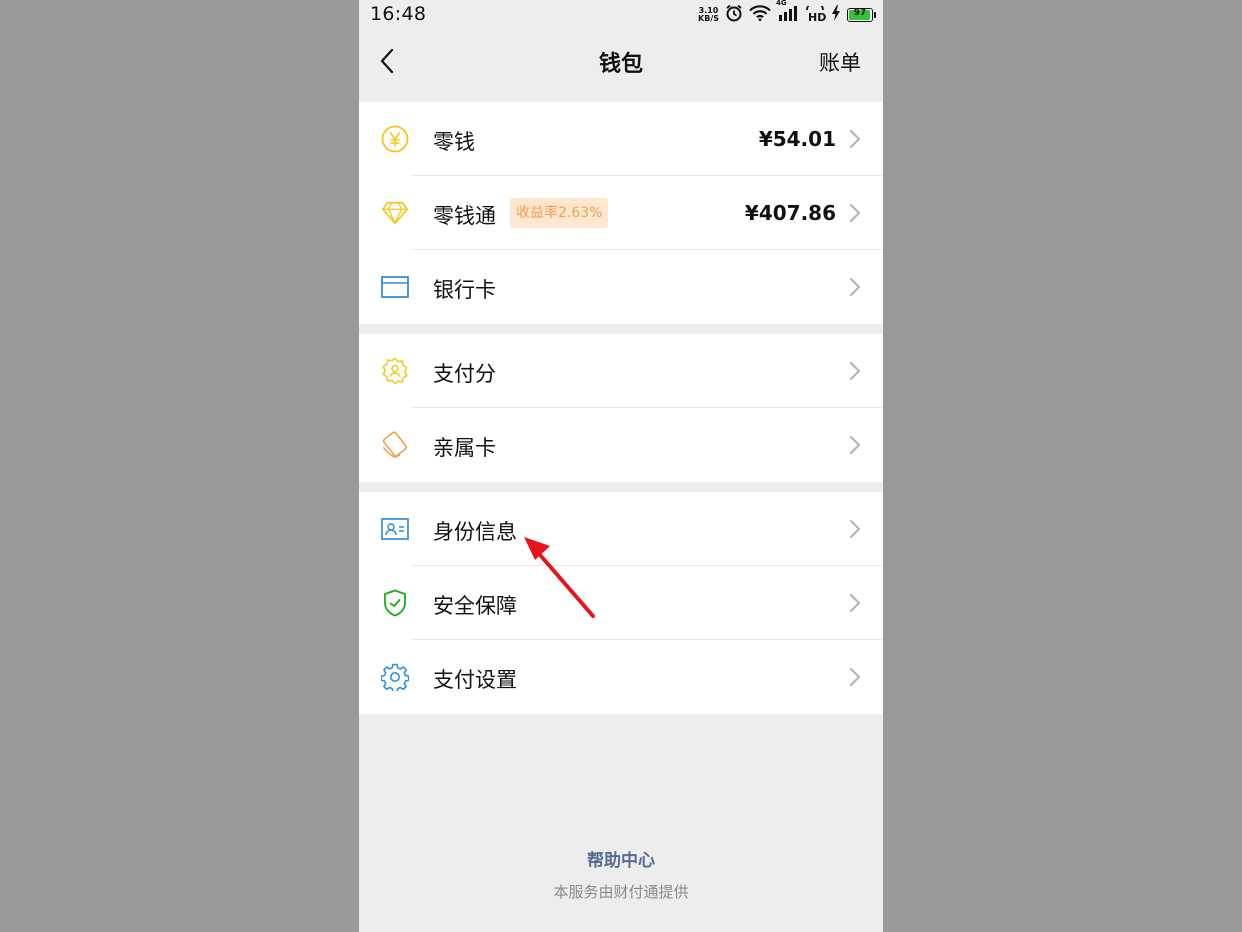 The width and height of the screenshot is (1242, 932). What do you see at coordinates (464, 374) in the screenshot?
I see `menu-item-label: 支付分` at bounding box center [464, 374].